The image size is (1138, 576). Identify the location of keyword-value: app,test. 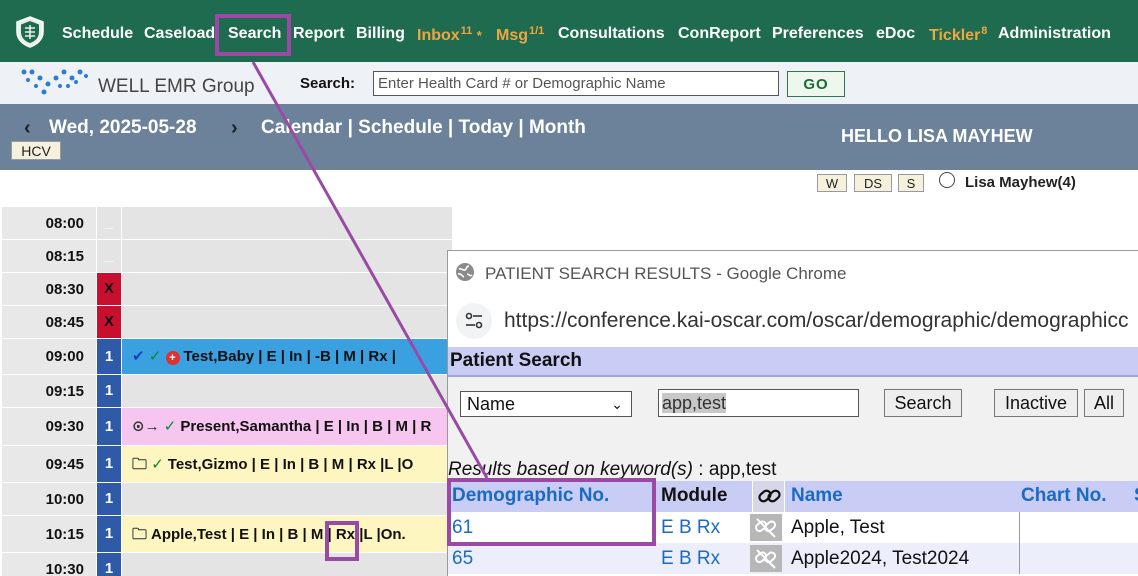
(694, 403).